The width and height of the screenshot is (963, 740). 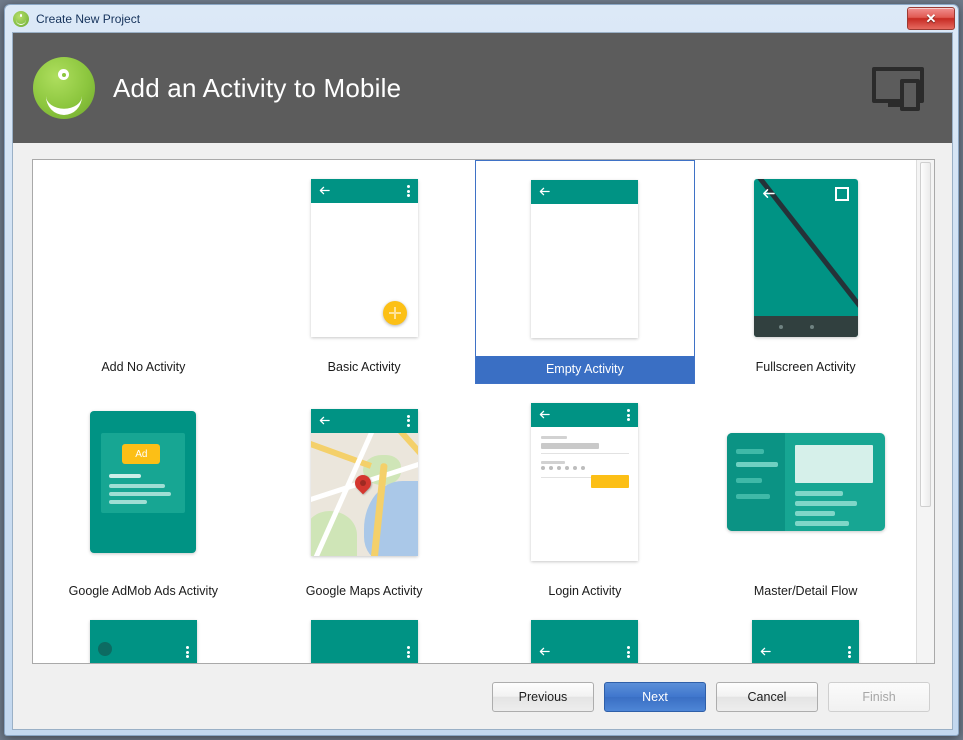 I want to click on nav-drawer-icon, so click(x=104, y=649).